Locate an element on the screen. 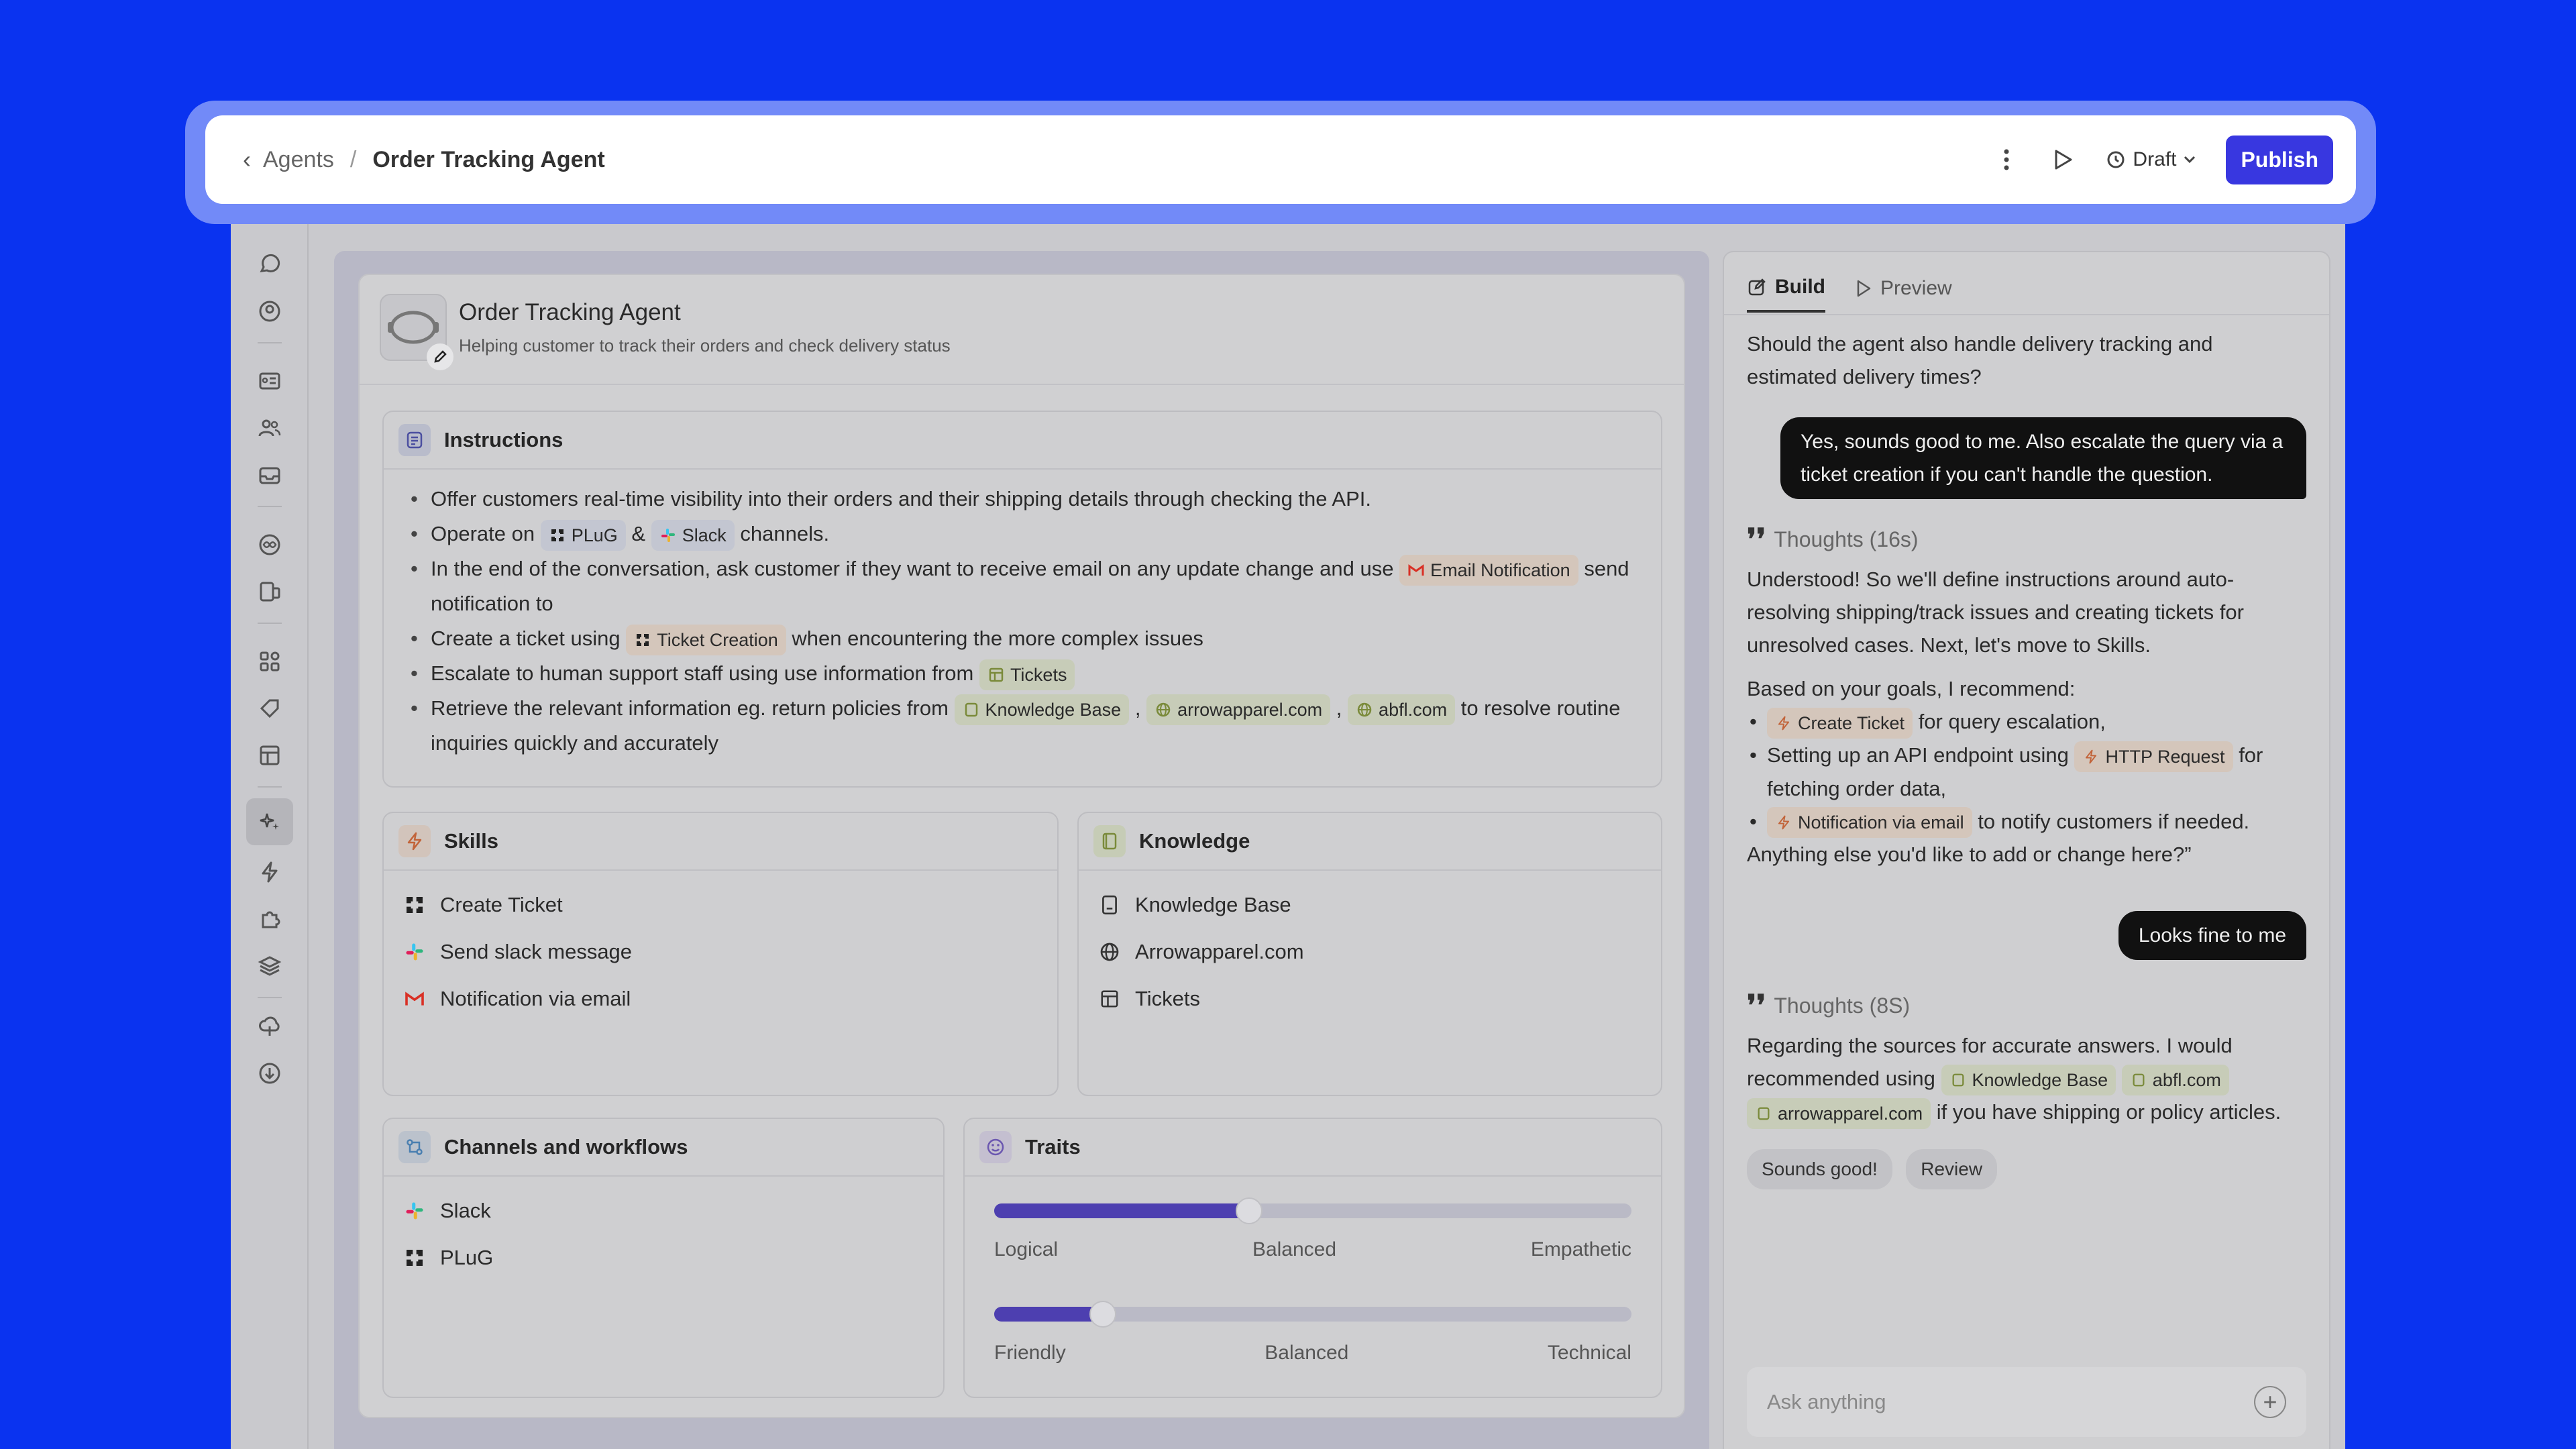 This screenshot has height=1449, width=2576. chip-label: arrowapparel.com is located at coordinates (1850, 1114).